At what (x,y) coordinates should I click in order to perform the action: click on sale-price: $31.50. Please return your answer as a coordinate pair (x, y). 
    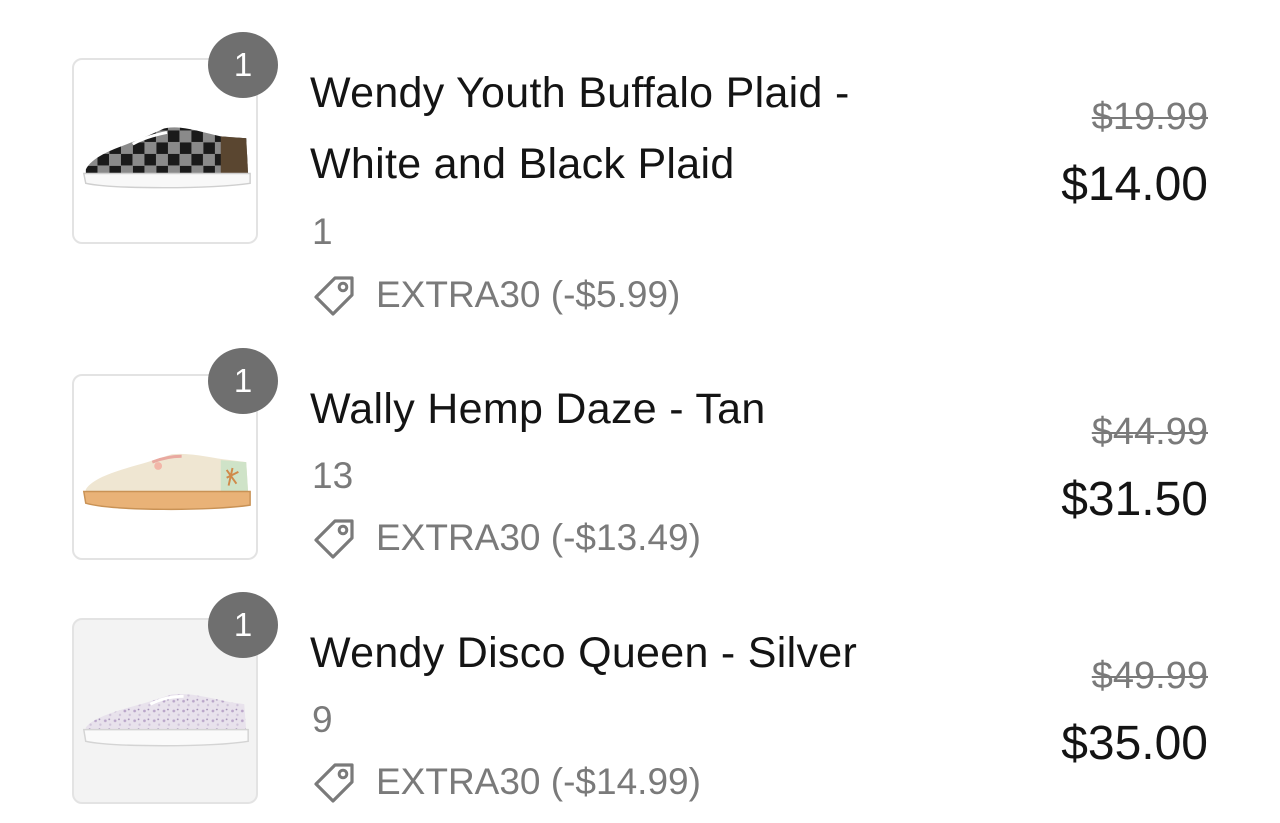
    Looking at the image, I should click on (1134, 499).